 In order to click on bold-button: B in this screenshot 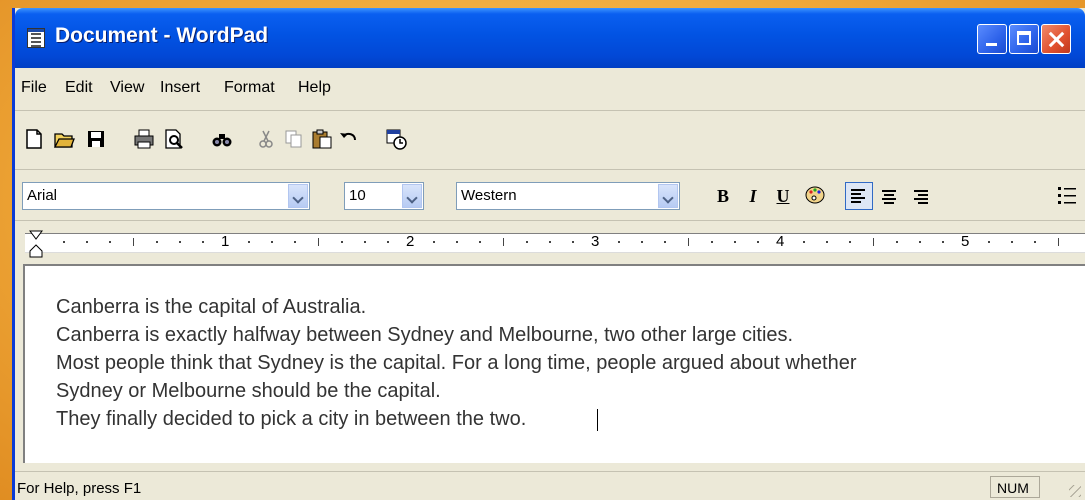, I will do `click(723, 196)`.